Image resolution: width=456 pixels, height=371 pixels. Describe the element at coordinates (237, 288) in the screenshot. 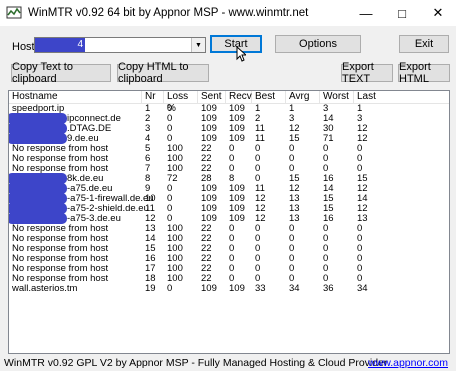

I see `cell-recv: 109` at that location.